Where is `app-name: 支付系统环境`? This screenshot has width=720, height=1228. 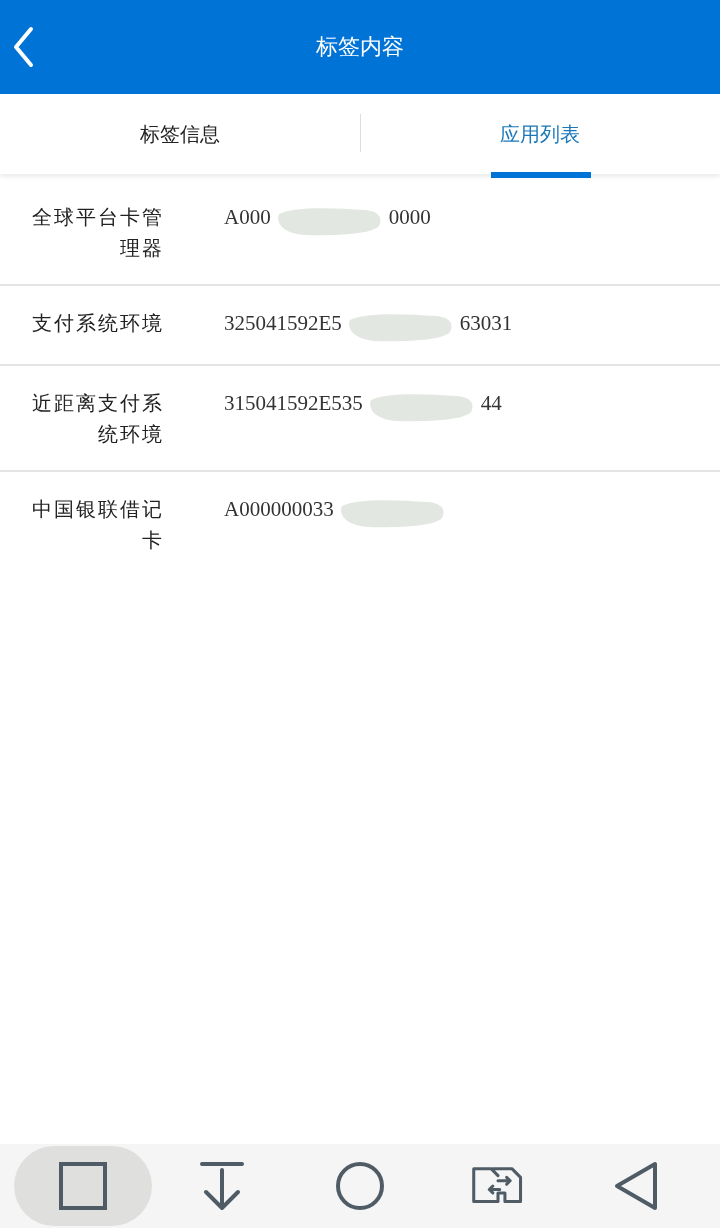 app-name: 支付系统环境 is located at coordinates (97, 323).